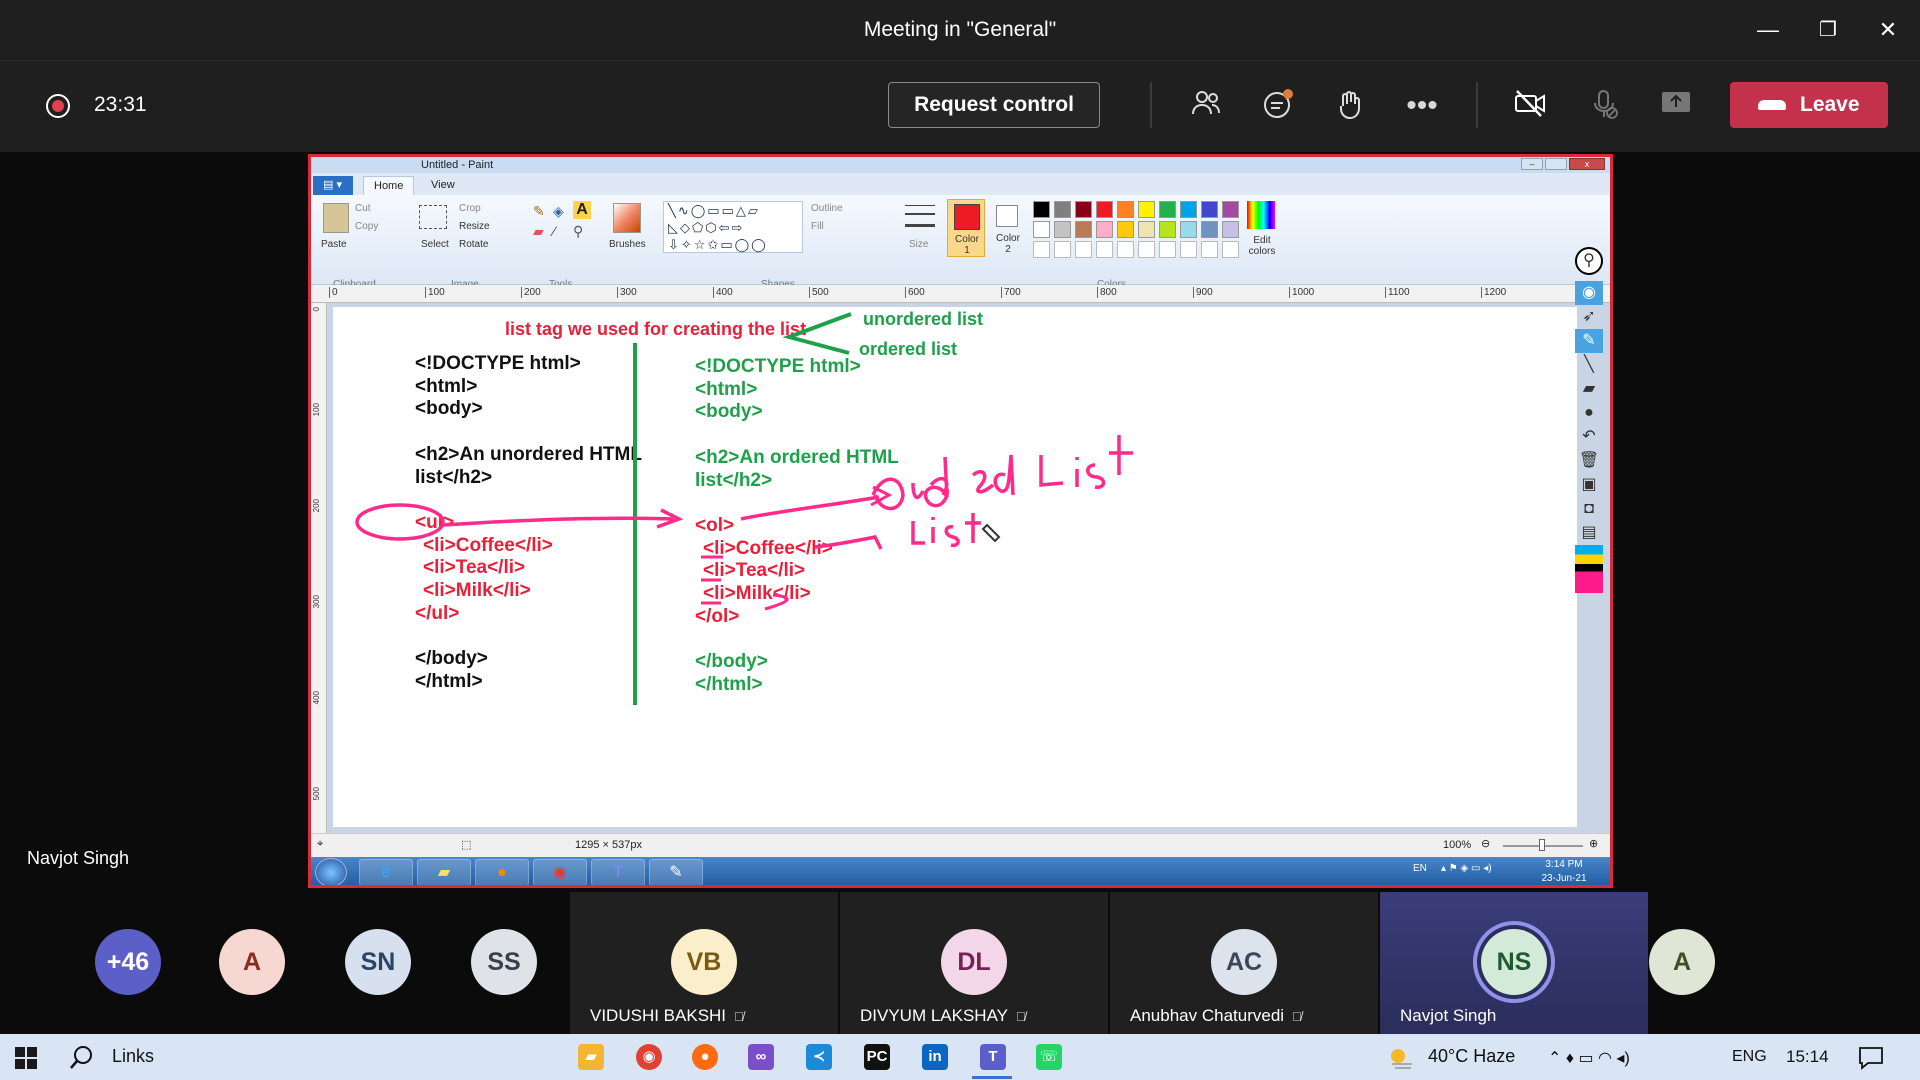 The height and width of the screenshot is (1080, 1920). I want to click on ie-icon: e, so click(386, 872).